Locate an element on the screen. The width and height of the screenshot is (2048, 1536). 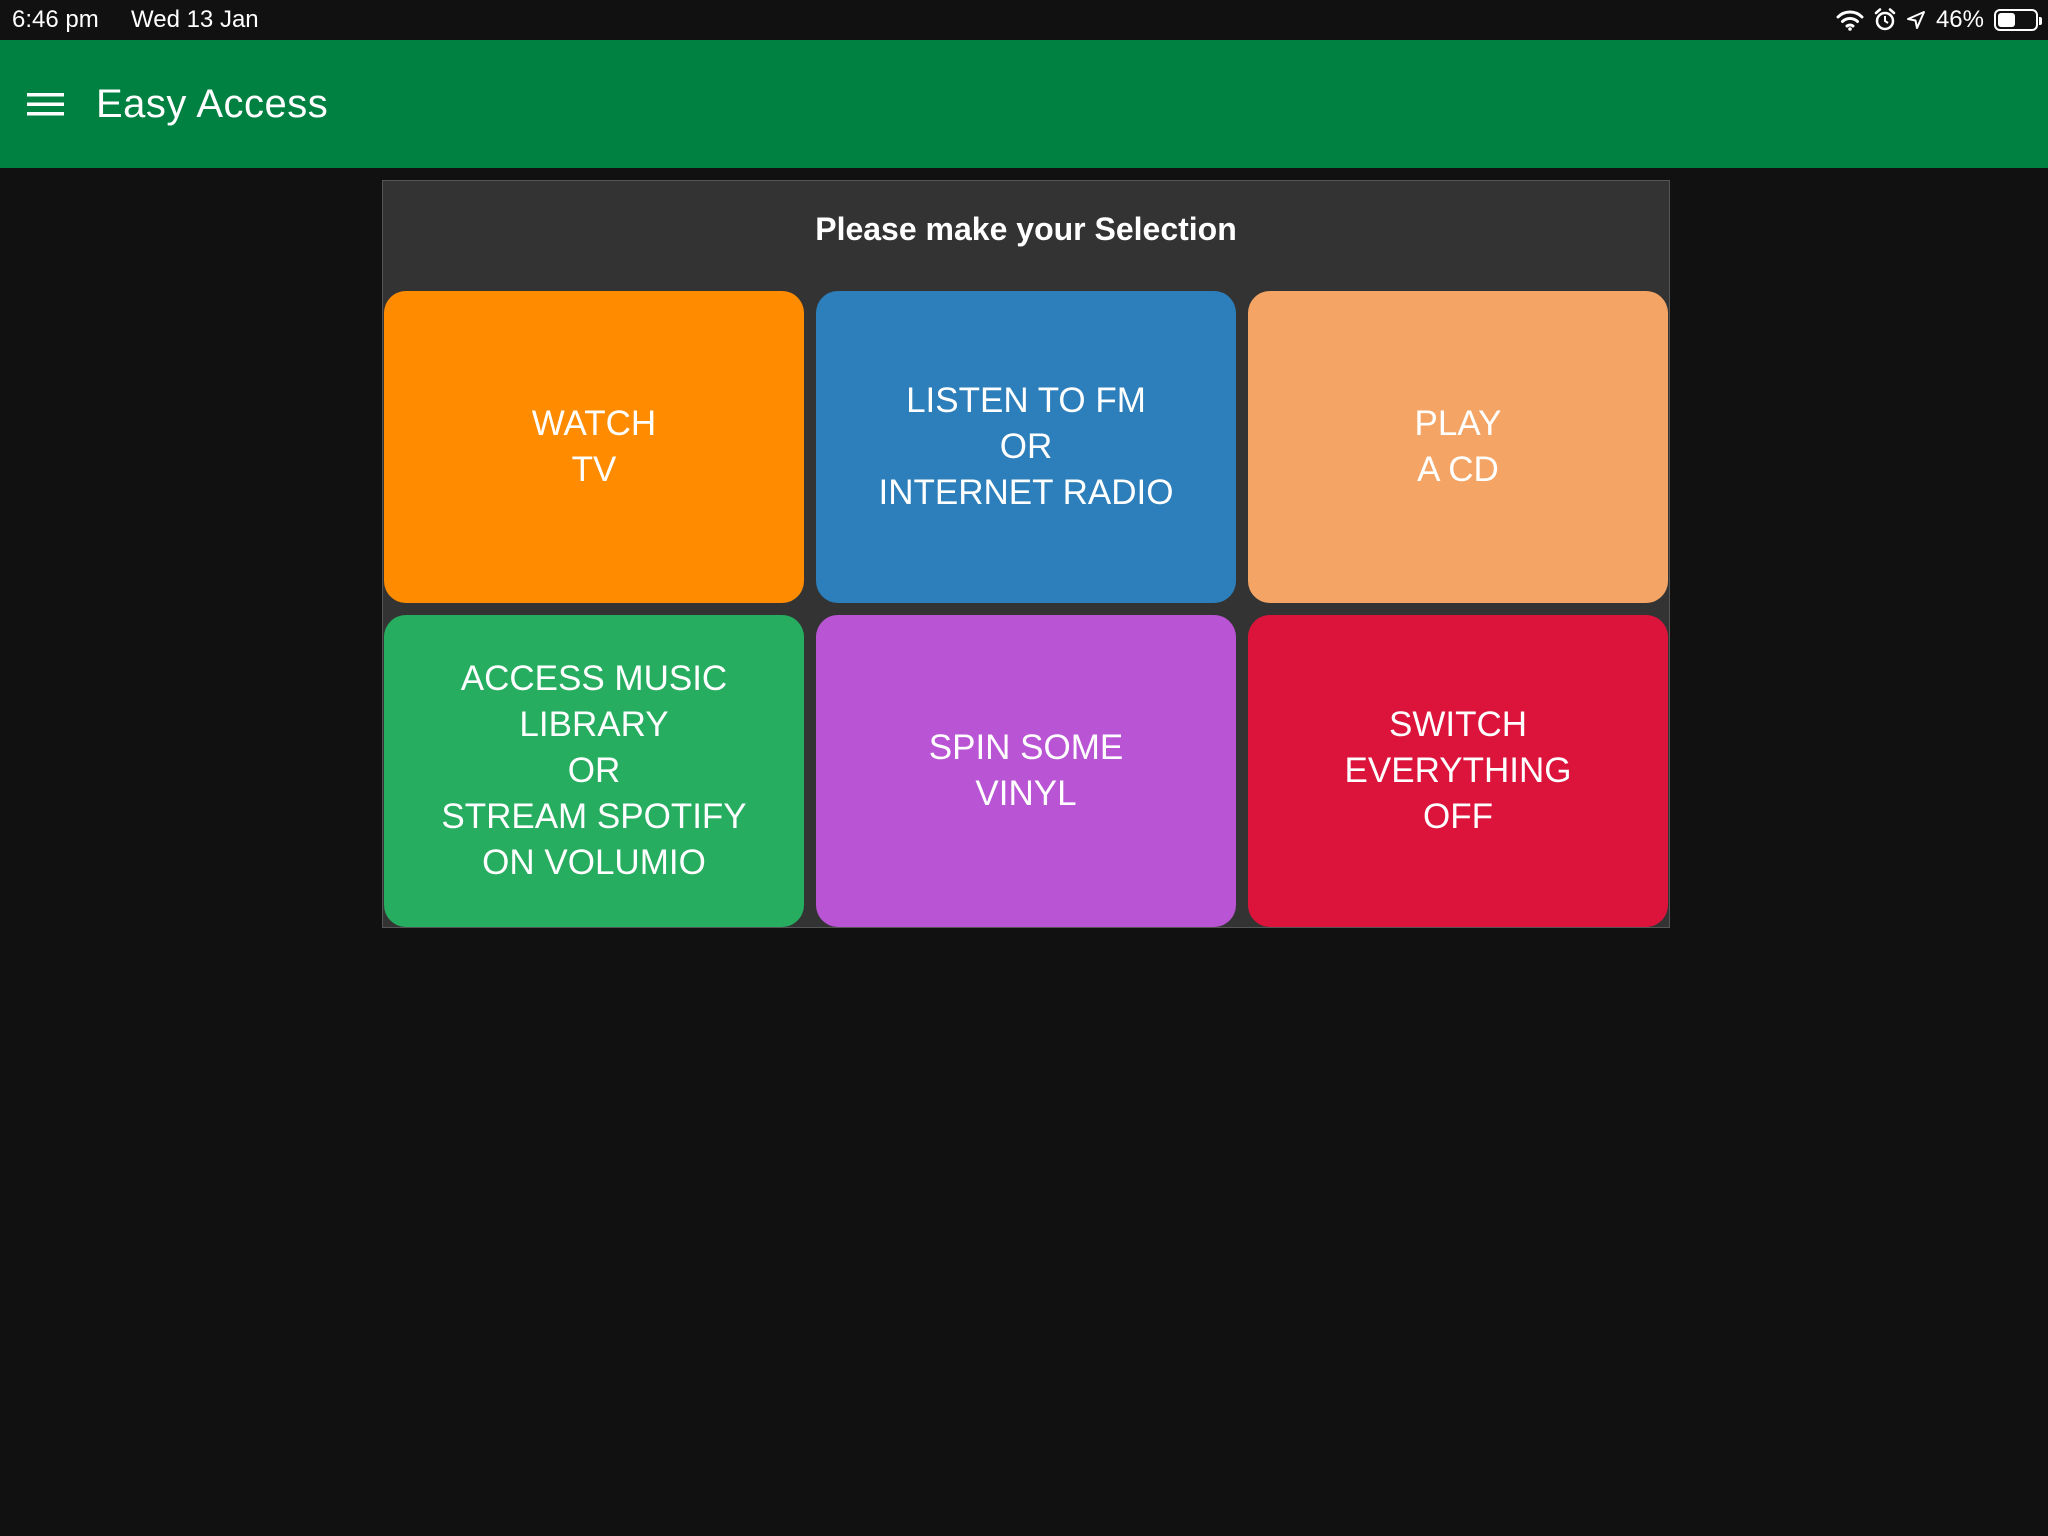
tile-label: SPIN SOME VINYL is located at coordinates (1026, 770).